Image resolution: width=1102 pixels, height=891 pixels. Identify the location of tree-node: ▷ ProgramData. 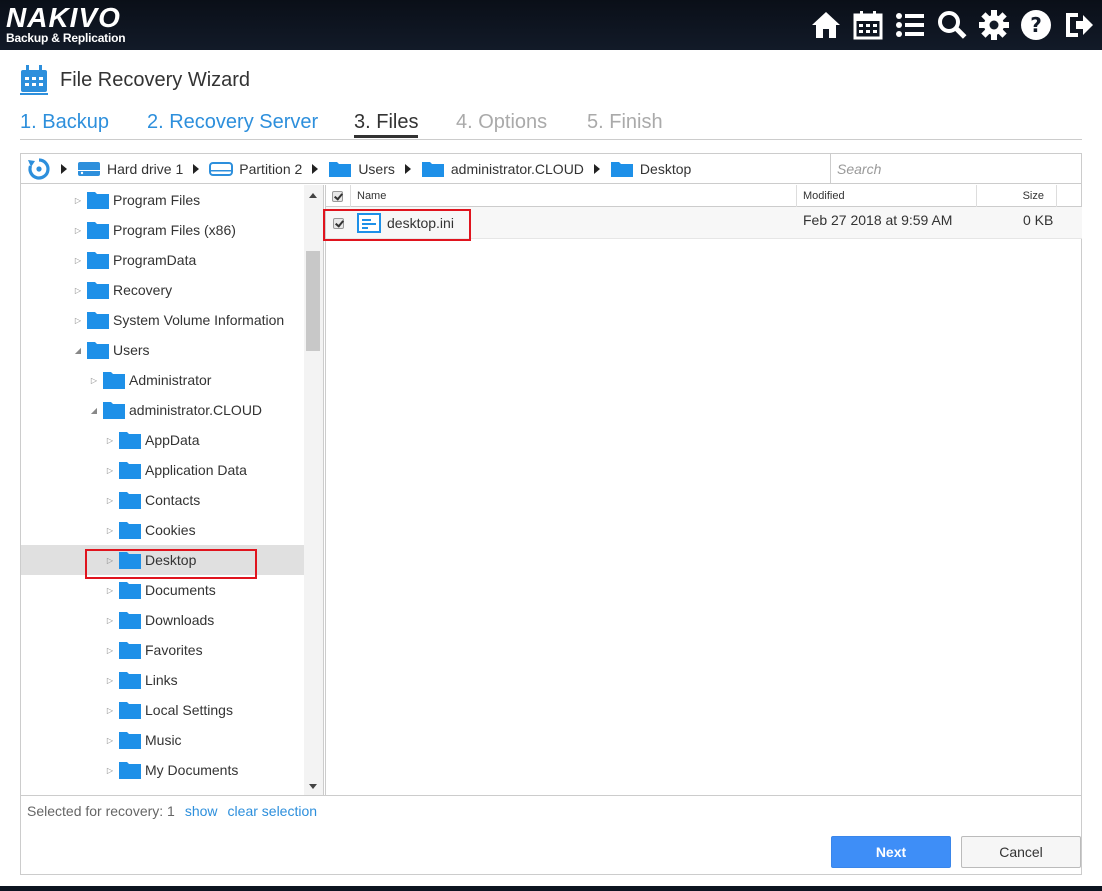
(162, 260).